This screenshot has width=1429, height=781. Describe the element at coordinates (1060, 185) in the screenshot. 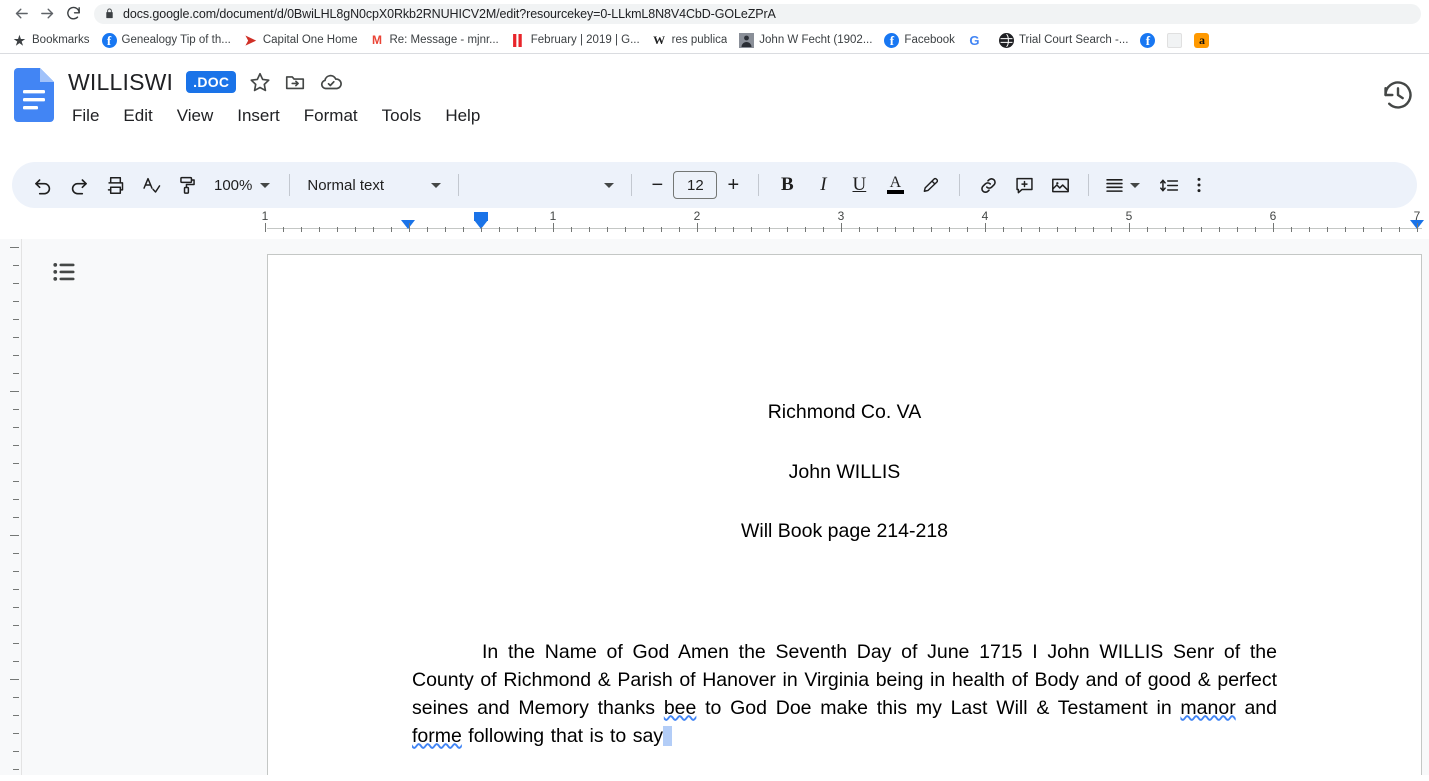

I see `insert-image-icon` at that location.